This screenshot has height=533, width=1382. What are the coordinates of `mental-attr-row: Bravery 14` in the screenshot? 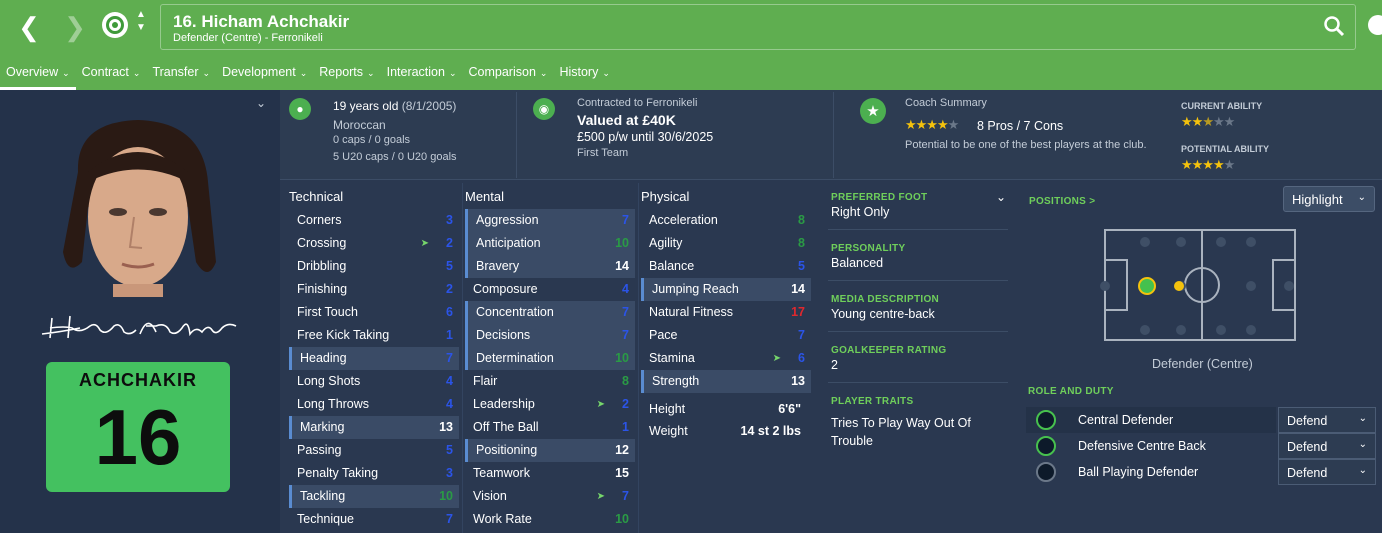 It's located at (550, 266).